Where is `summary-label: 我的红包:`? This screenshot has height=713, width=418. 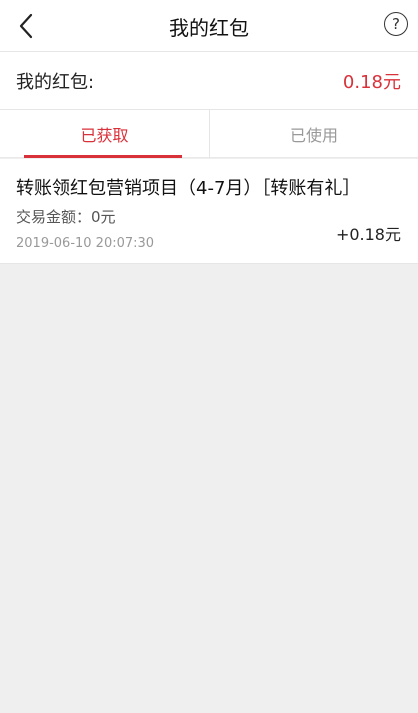 summary-label: 我的红包: is located at coordinates (55, 82).